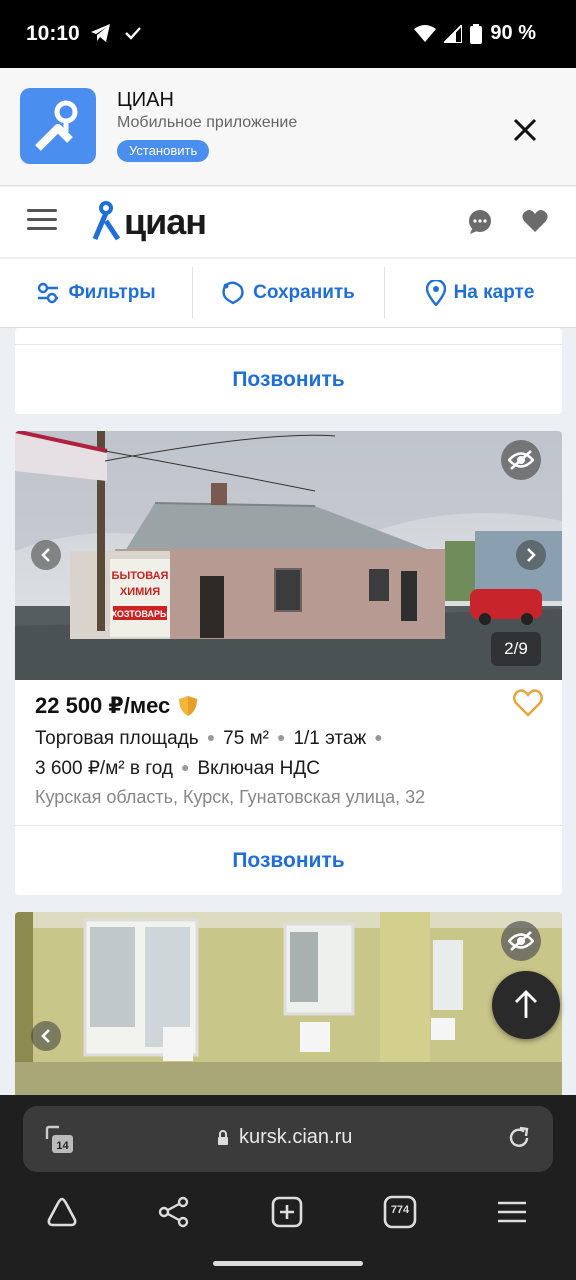 This screenshot has height=1280, width=576. I want to click on chevron-right-icon, so click(531, 555).